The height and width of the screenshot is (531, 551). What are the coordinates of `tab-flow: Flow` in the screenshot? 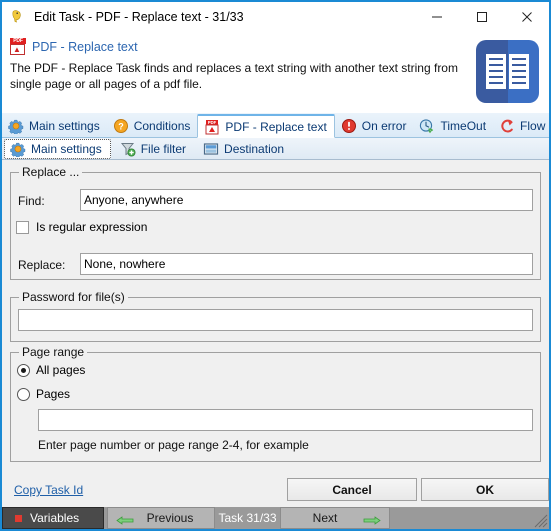 It's located at (521, 125).